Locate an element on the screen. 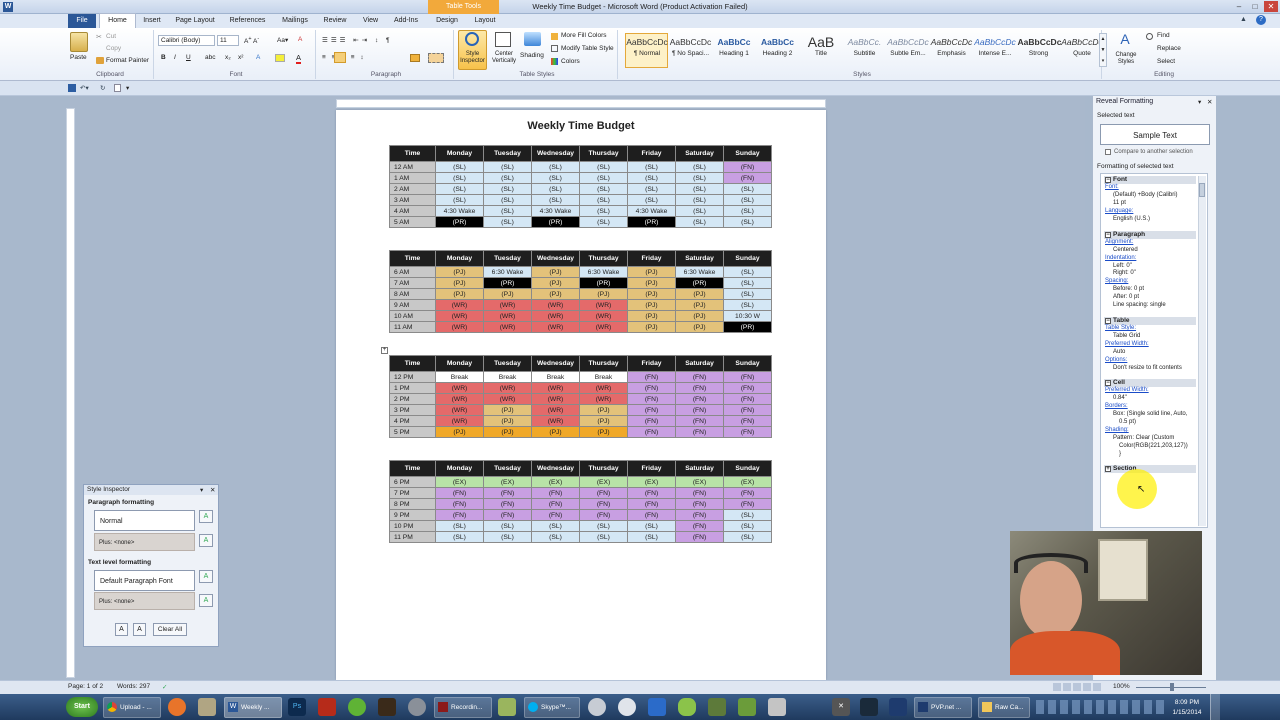  time-cell: 5 PM is located at coordinates (412, 432).